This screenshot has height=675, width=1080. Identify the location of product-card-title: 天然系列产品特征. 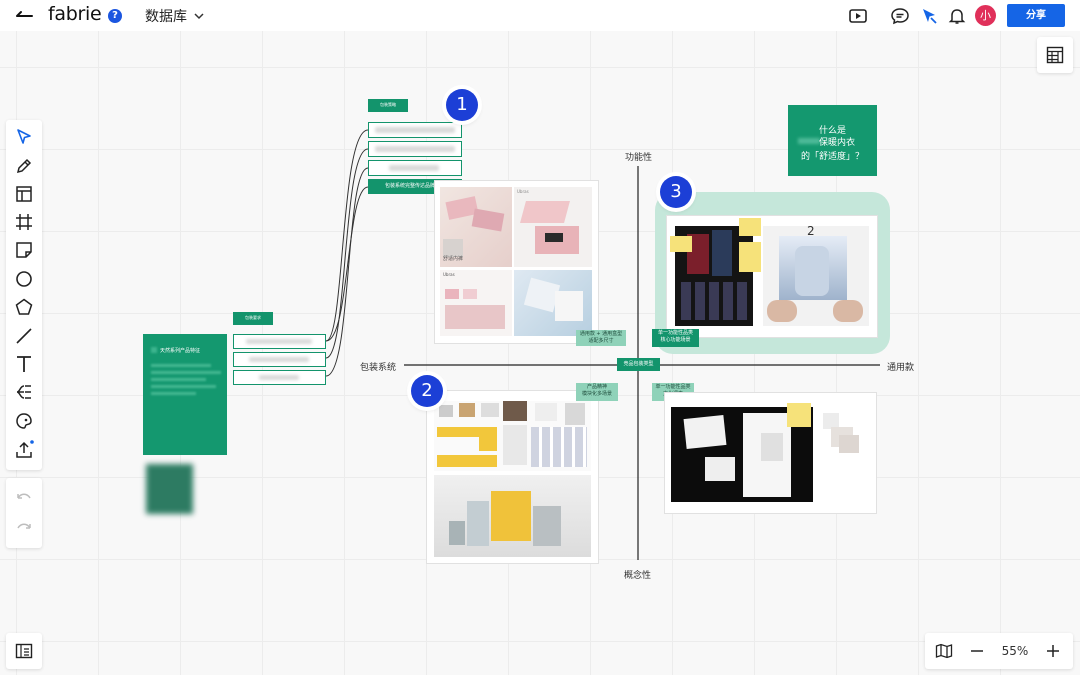
(180, 351).